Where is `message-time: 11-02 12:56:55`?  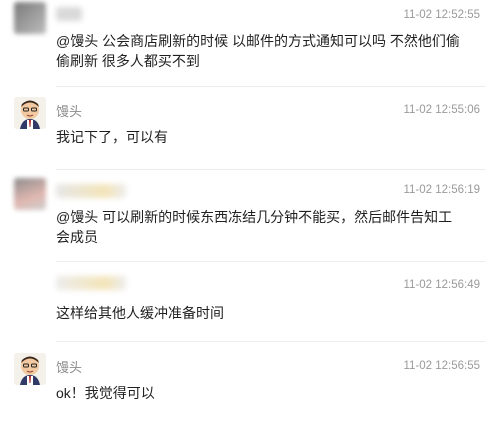
message-time: 11-02 12:56:55 is located at coordinates (441, 366).